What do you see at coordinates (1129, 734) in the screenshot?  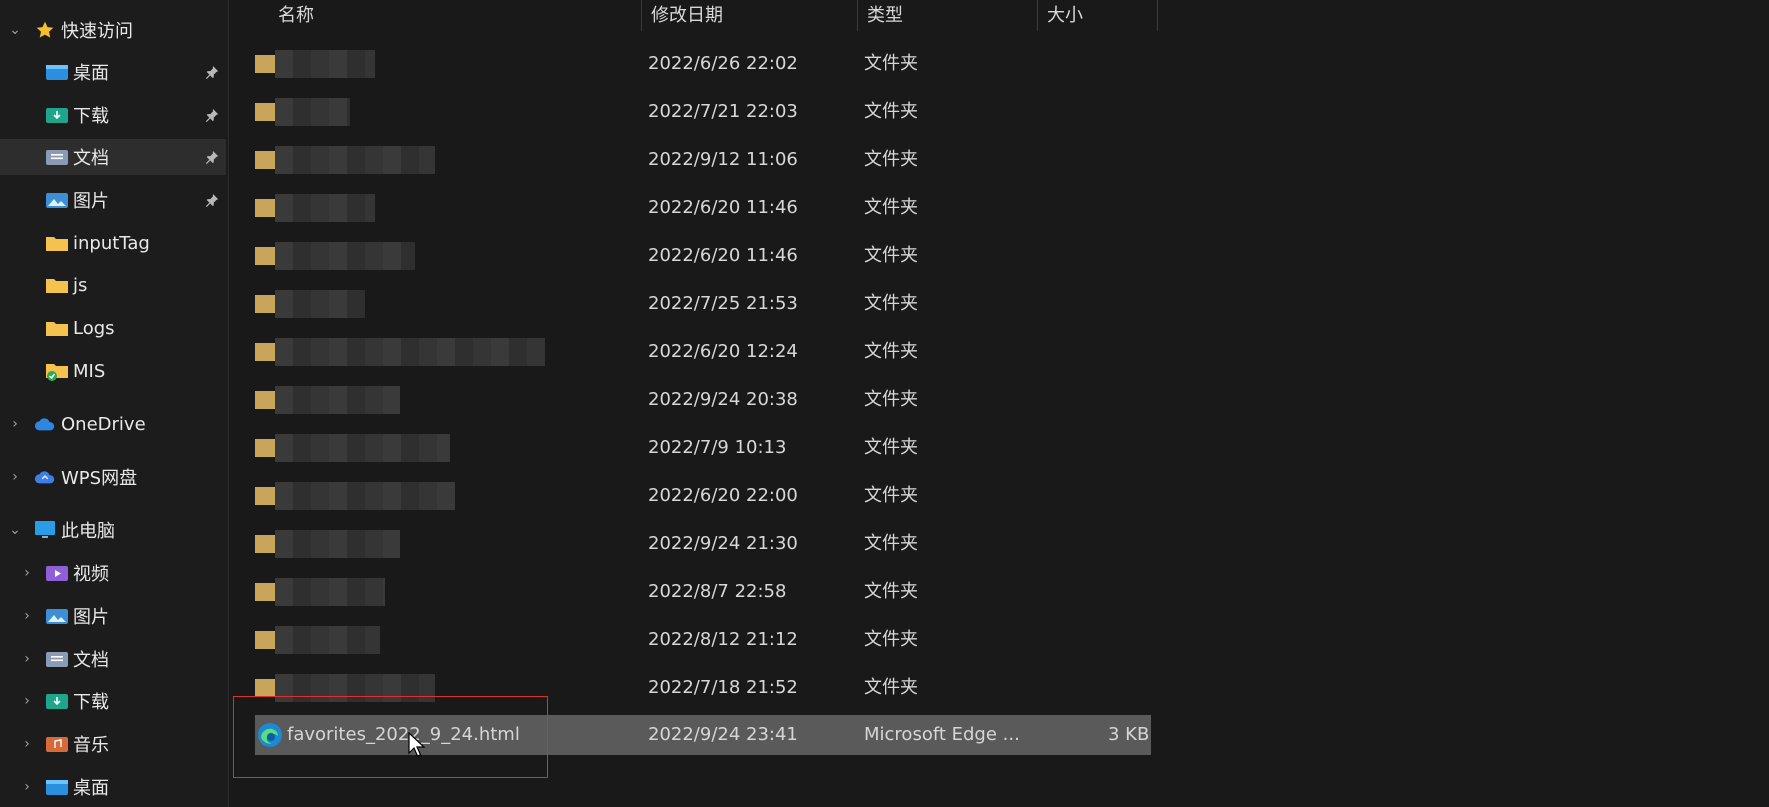 I see `file-size: 3 KB` at bounding box center [1129, 734].